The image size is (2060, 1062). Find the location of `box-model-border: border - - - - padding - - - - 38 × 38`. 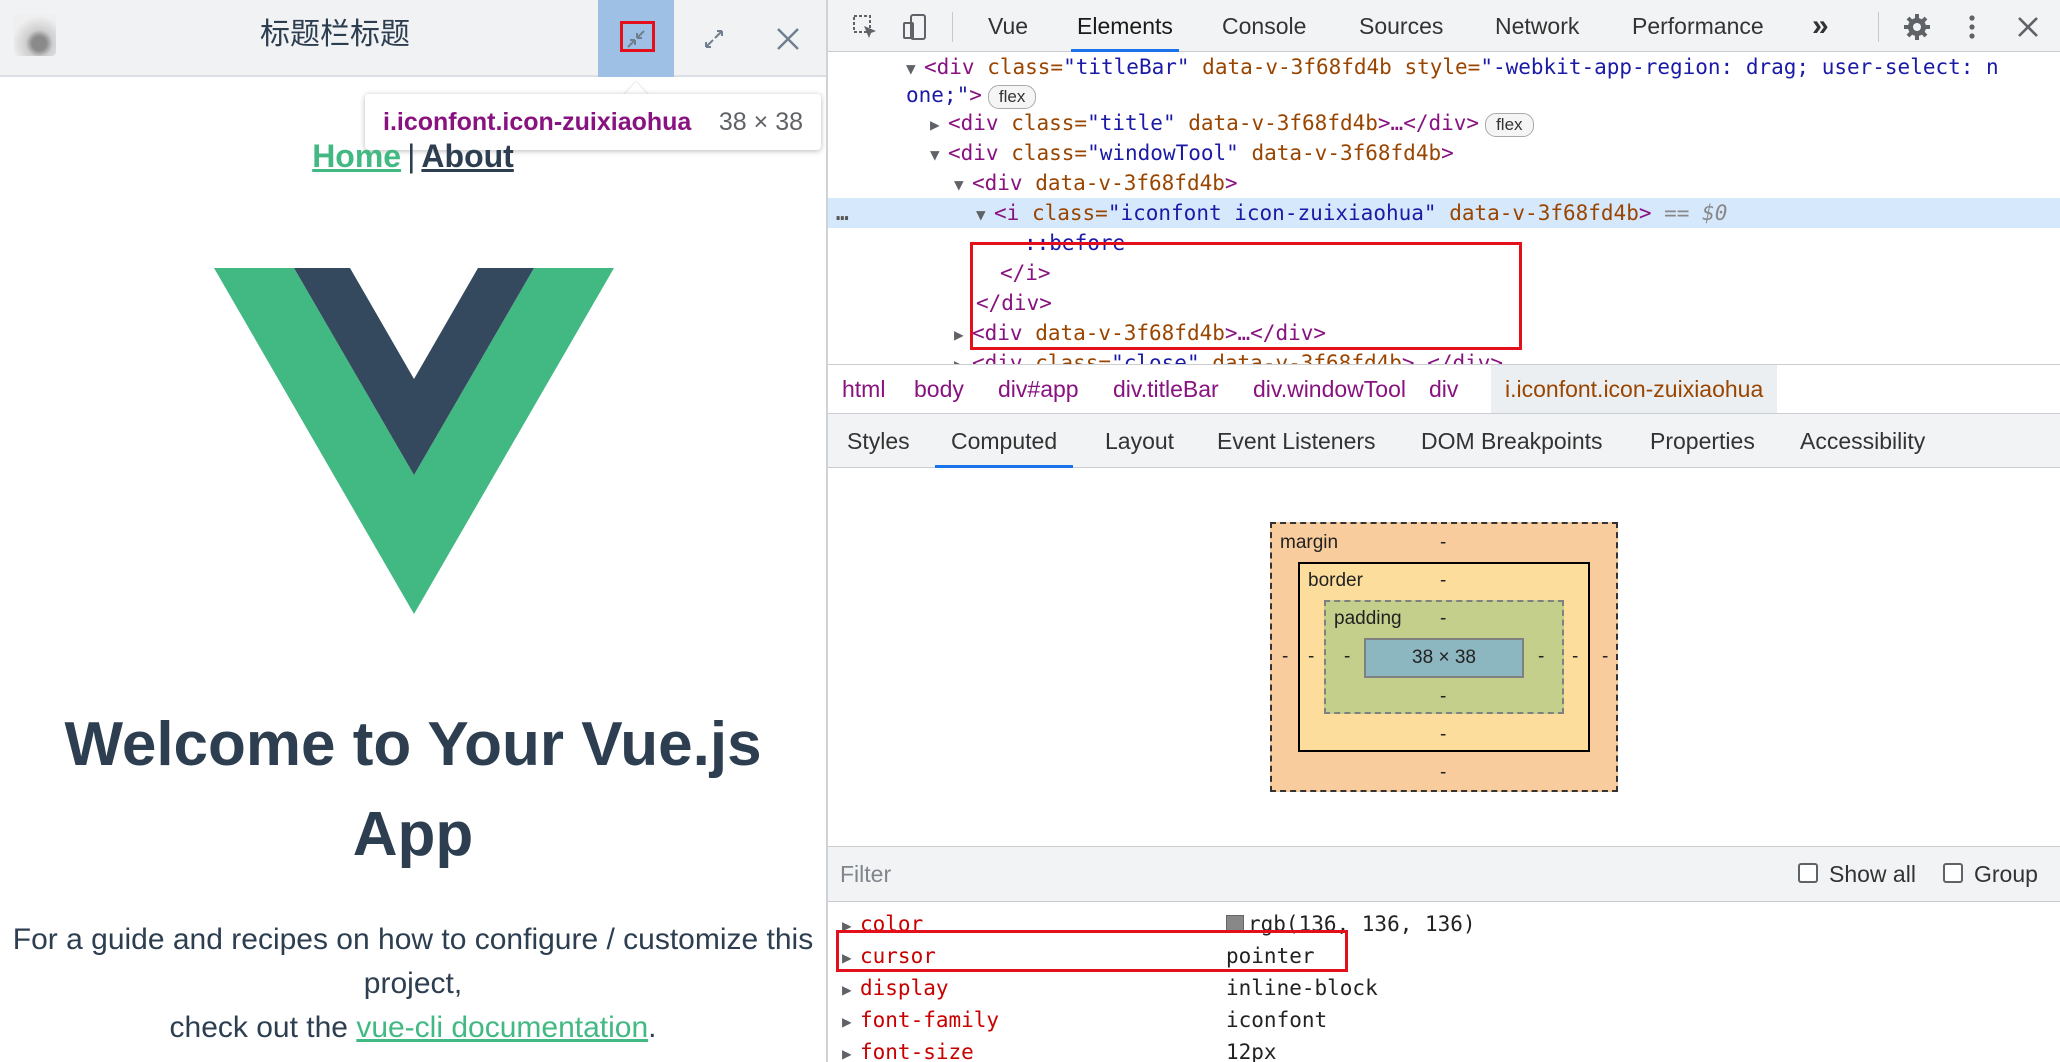

box-model-border: border - - - - padding - - - - 38 × 38 is located at coordinates (1444, 657).